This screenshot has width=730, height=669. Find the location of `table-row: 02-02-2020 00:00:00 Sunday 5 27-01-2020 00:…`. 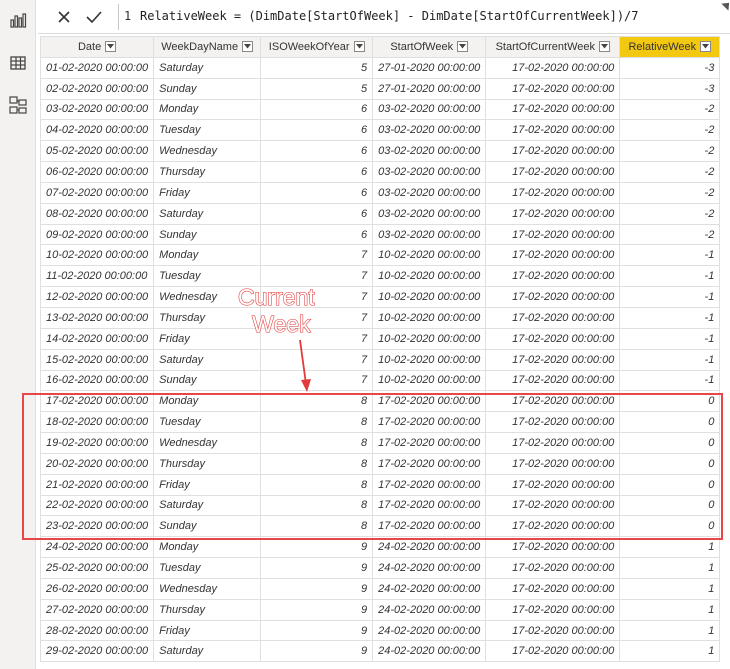

table-row: 02-02-2020 00:00:00 Sunday 5 27-01-2020 00:… is located at coordinates (380, 88).